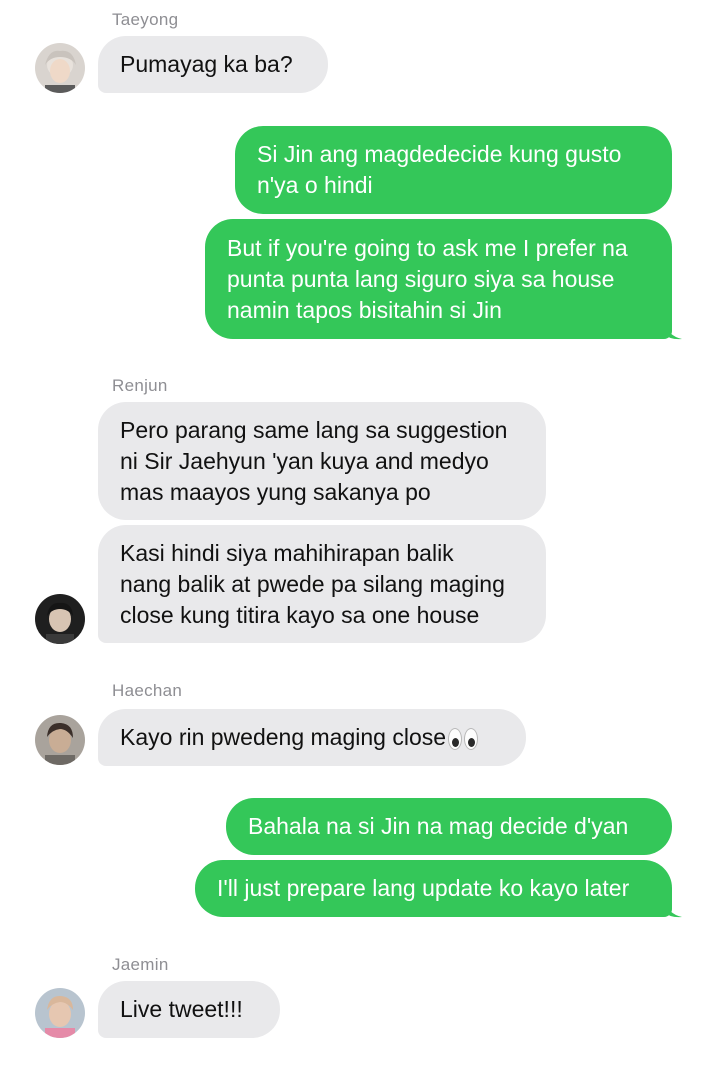 The height and width of the screenshot is (1065, 720). I want to click on message-text: Bahala na si Jin na mag decide d'yan, so click(438, 826).